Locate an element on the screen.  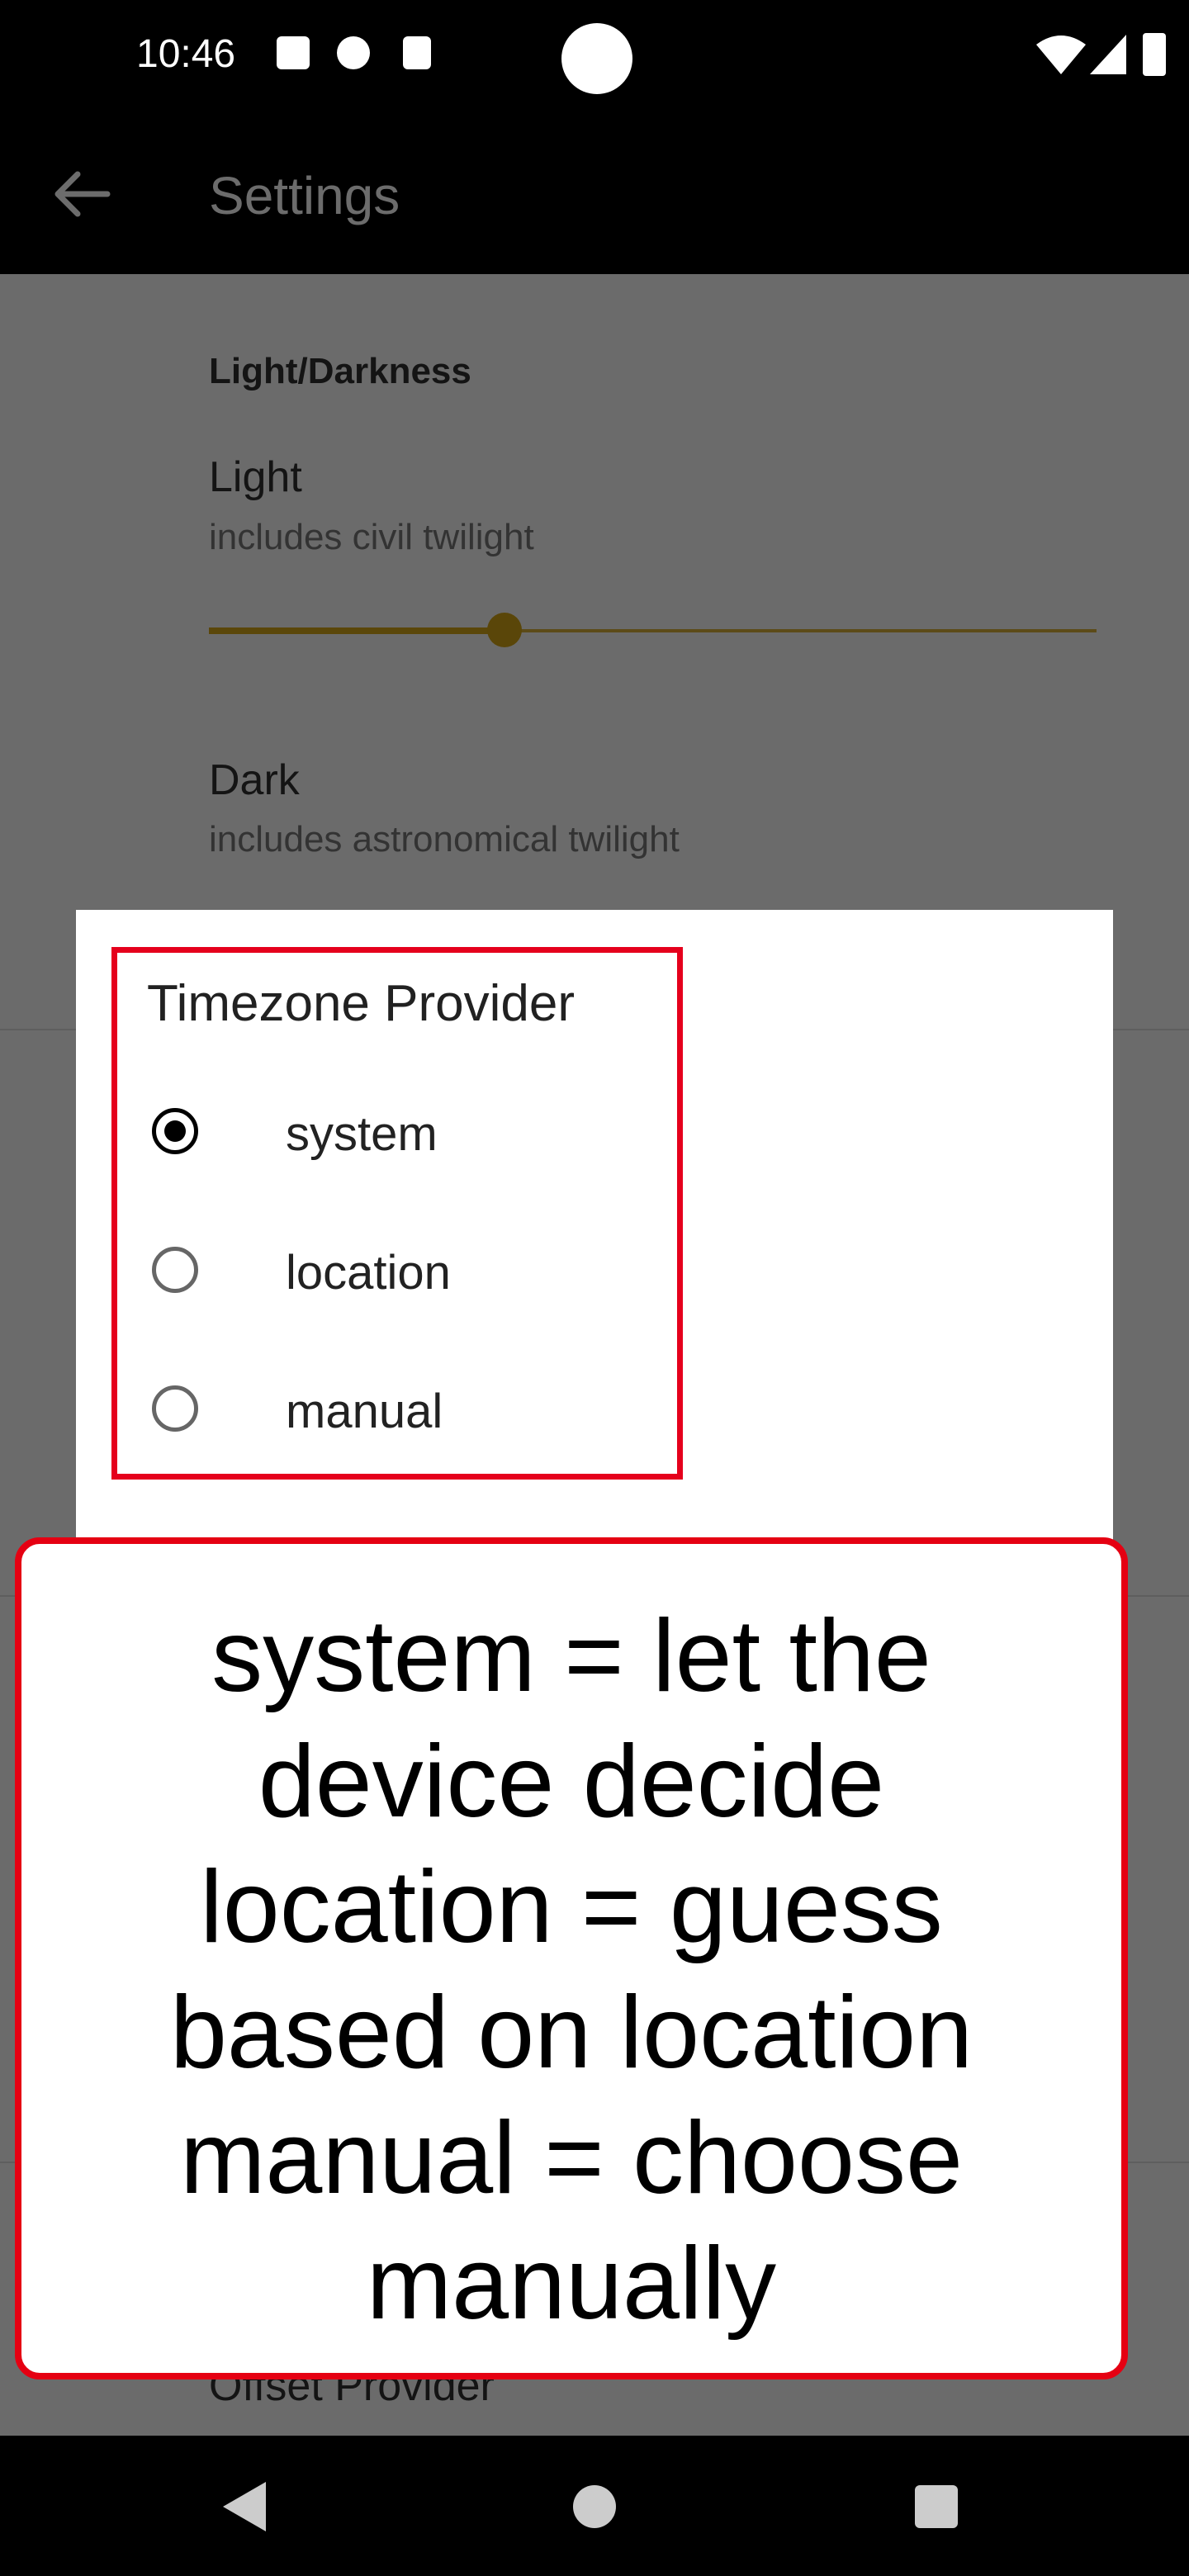
radio-label: location is located at coordinates (368, 1273).